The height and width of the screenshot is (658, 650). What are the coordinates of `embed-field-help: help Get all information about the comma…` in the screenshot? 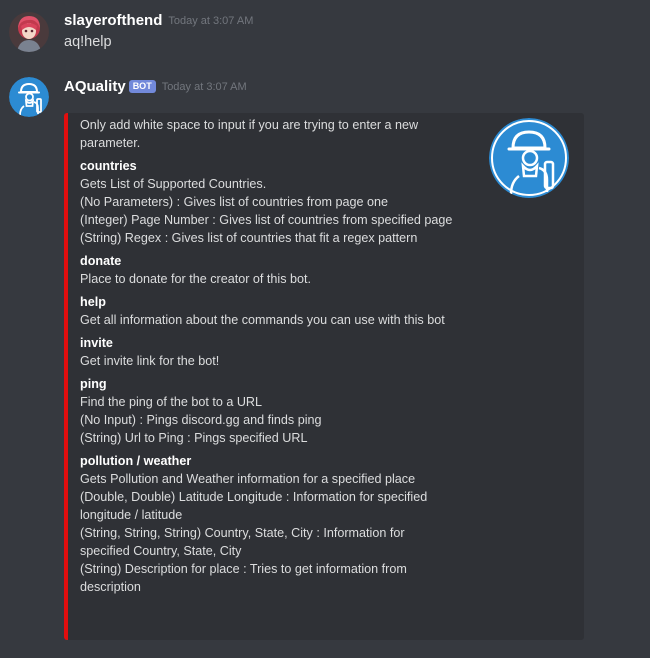 It's located at (280, 311).